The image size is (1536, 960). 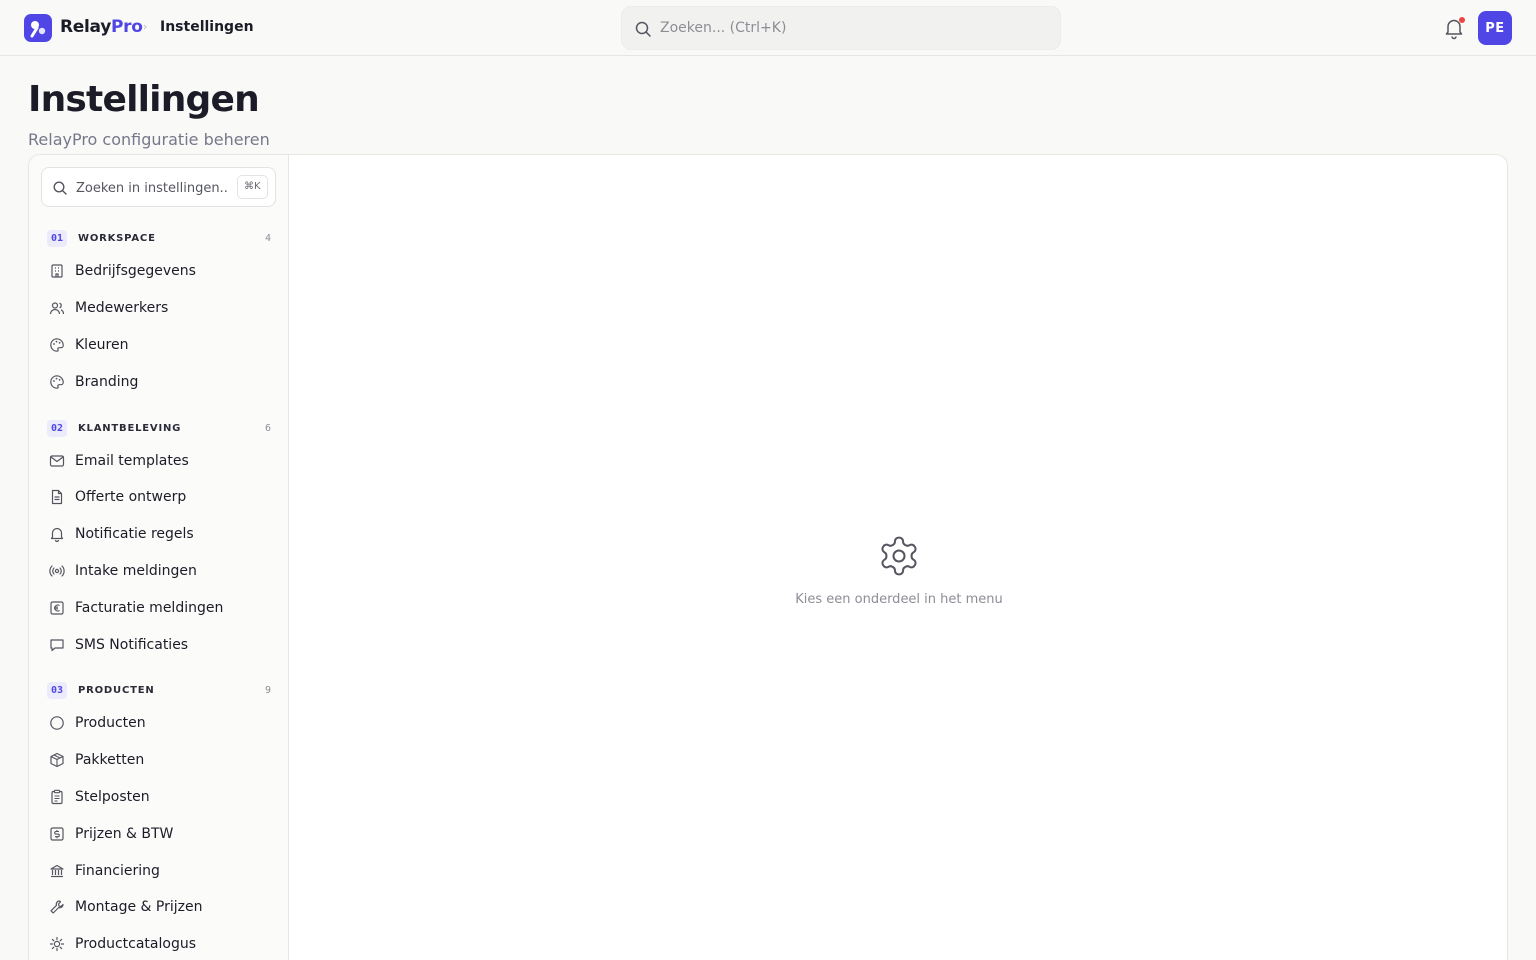 I want to click on brand-name: RelayPro, so click(x=101, y=27).